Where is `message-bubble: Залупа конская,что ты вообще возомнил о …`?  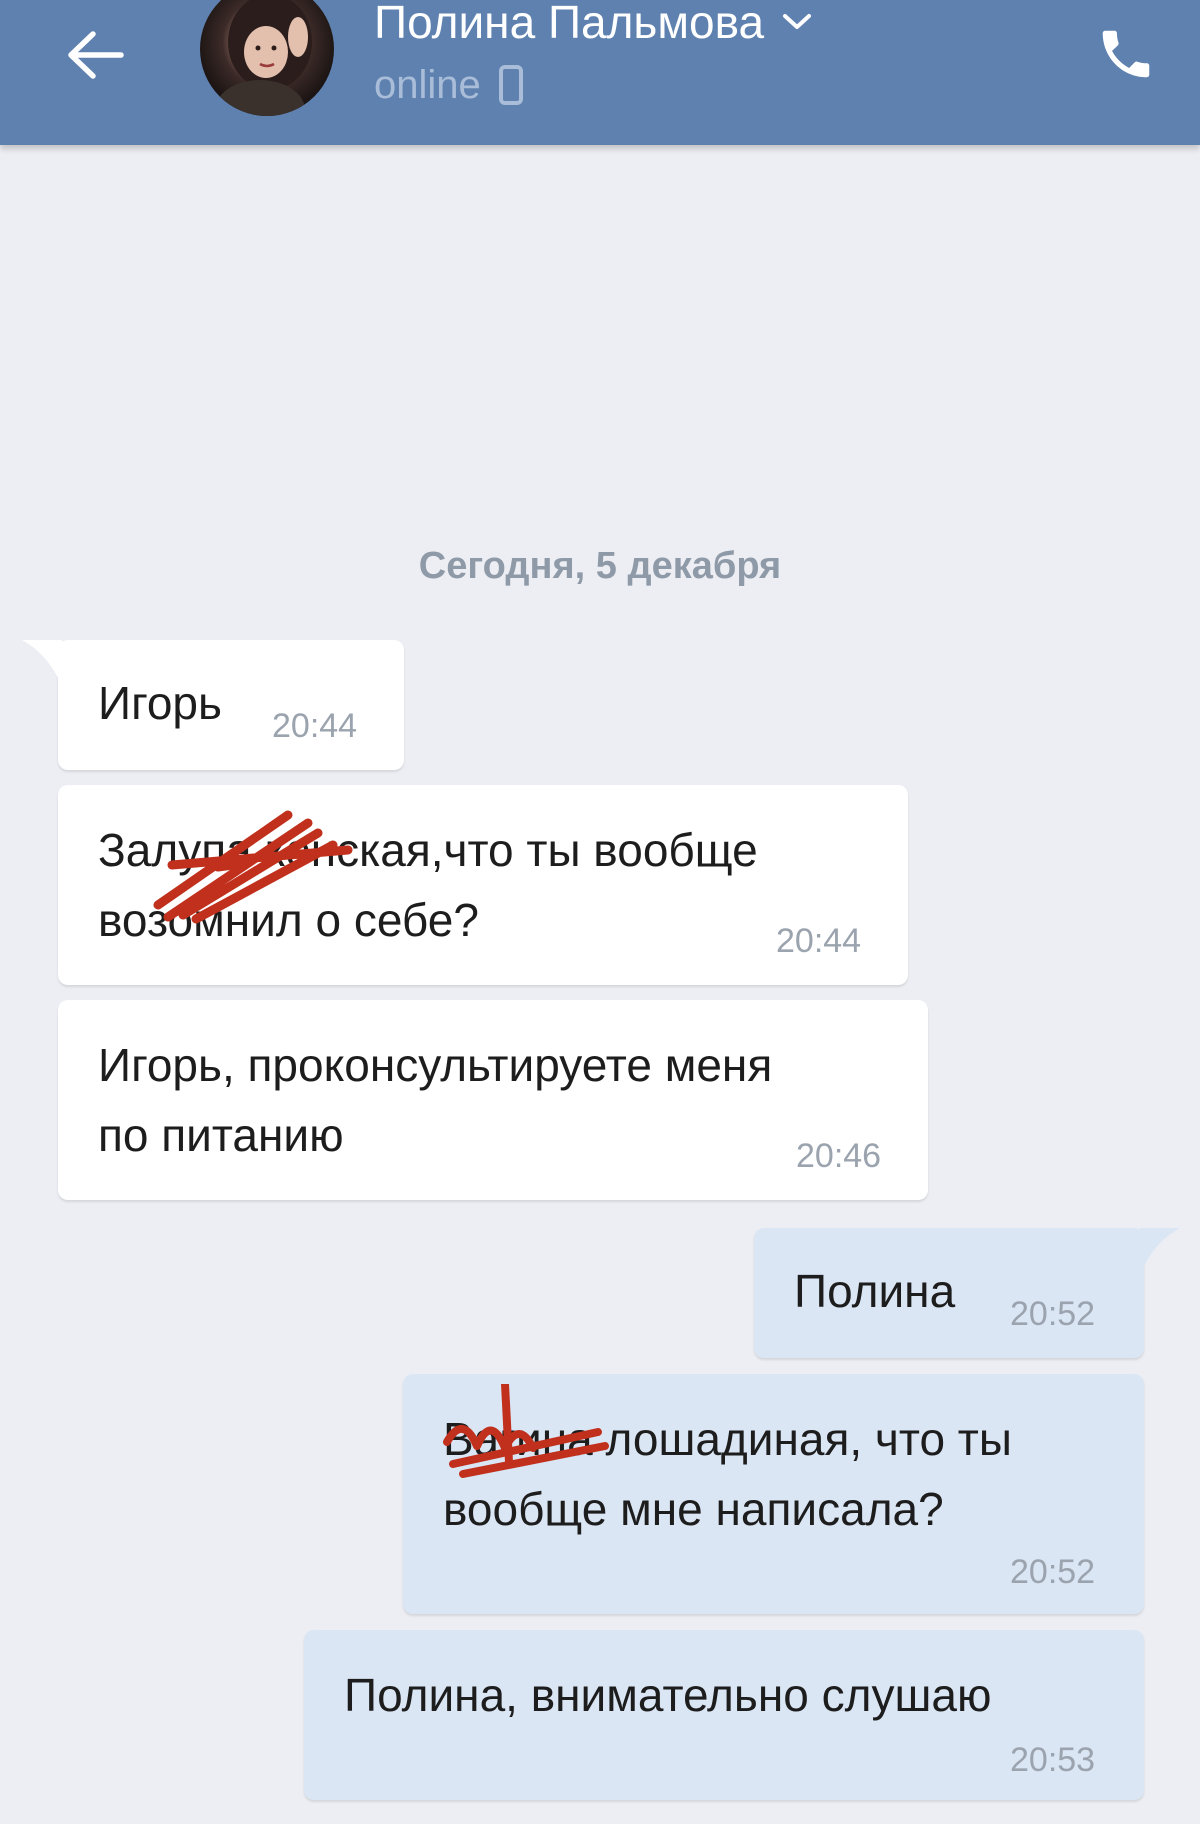
message-bubble: Залупа конская,что ты вообще возомнил о … is located at coordinates (483, 885).